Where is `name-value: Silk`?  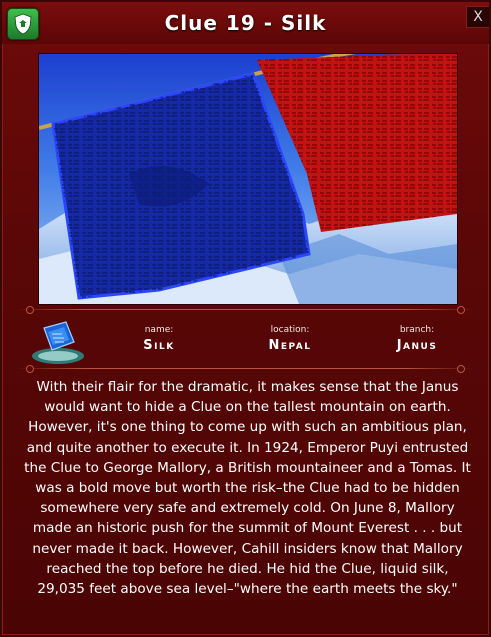 name-value: Silk is located at coordinates (159, 345).